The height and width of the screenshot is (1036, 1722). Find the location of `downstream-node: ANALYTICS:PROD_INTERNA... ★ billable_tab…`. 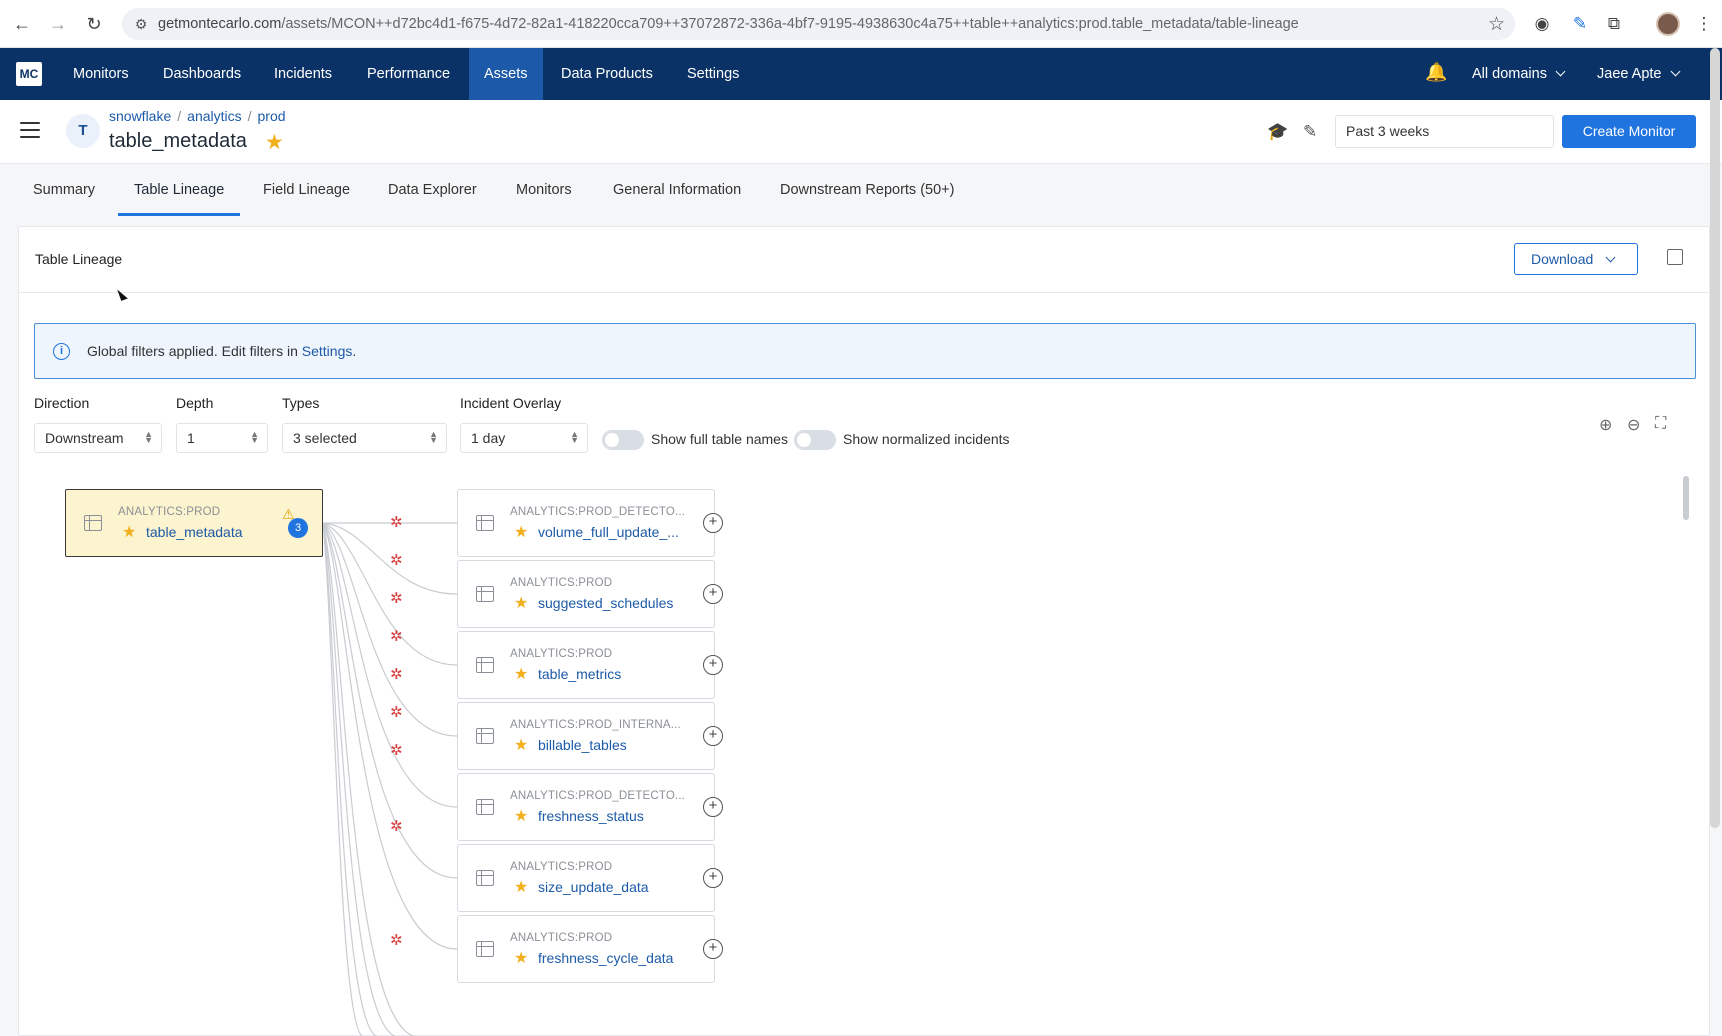

downstream-node: ANALYTICS:PROD_INTERNA... ★ billable_tab… is located at coordinates (590, 736).